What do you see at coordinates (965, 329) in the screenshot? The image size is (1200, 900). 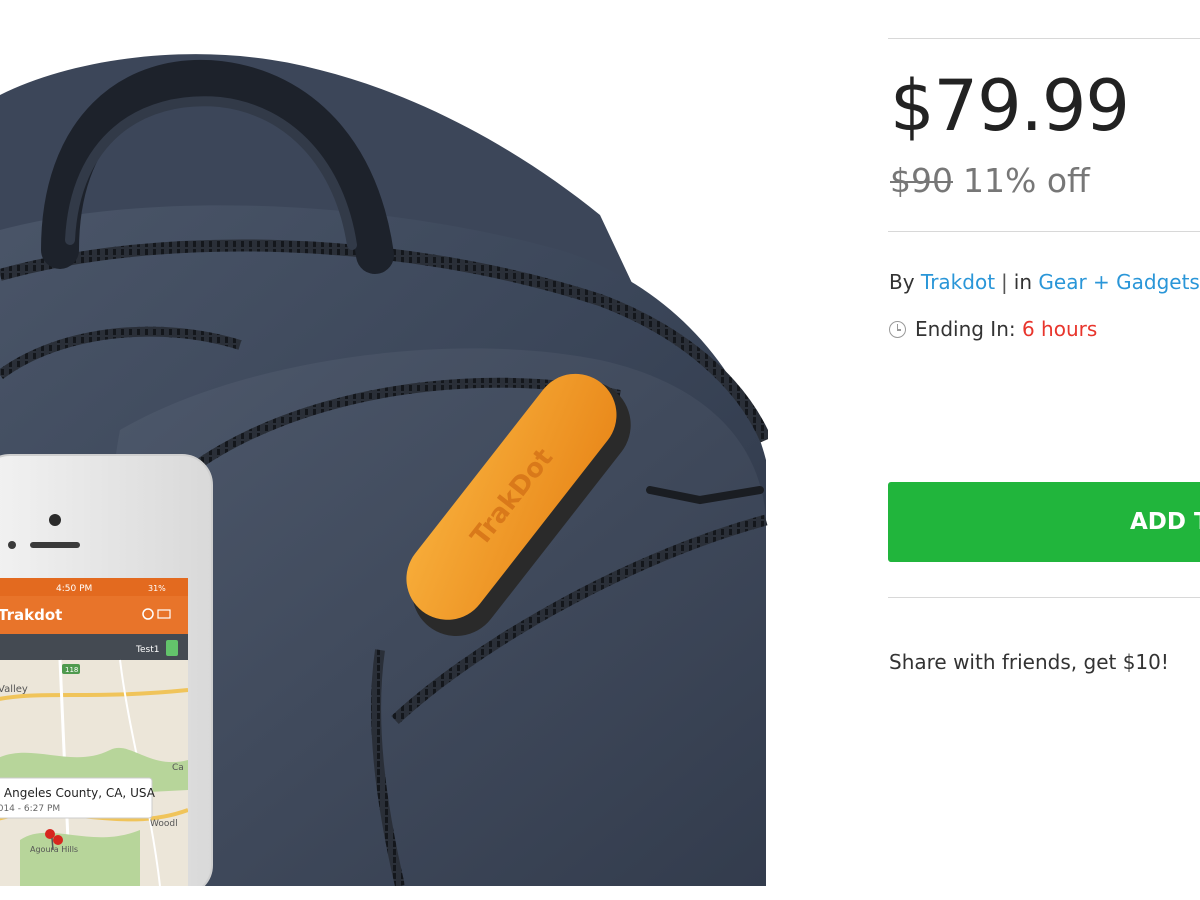 I see `ending-label: Ending In:` at bounding box center [965, 329].